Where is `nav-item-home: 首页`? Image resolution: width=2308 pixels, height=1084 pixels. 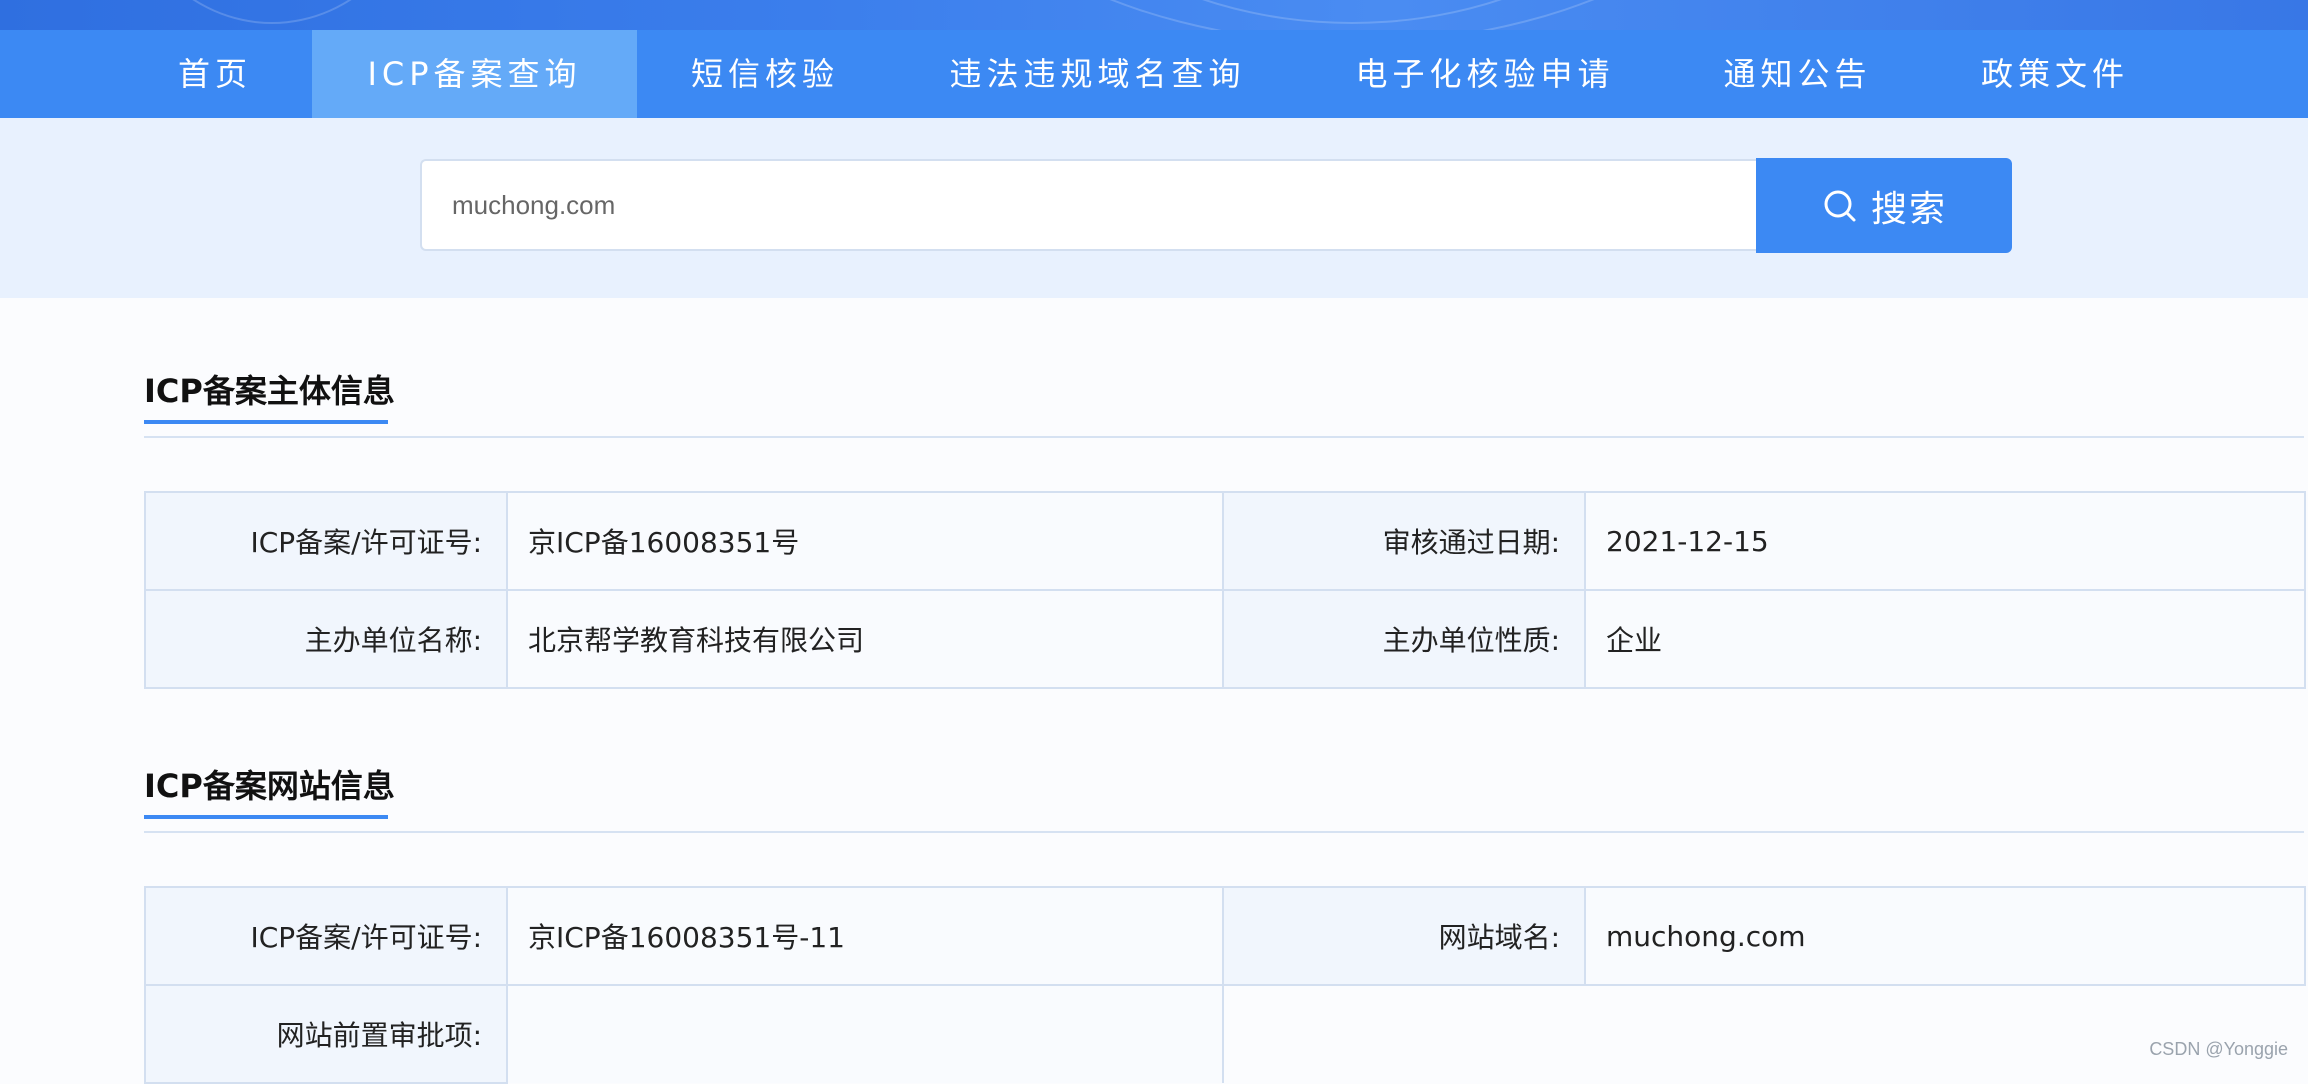 nav-item-home: 首页 is located at coordinates (215, 74).